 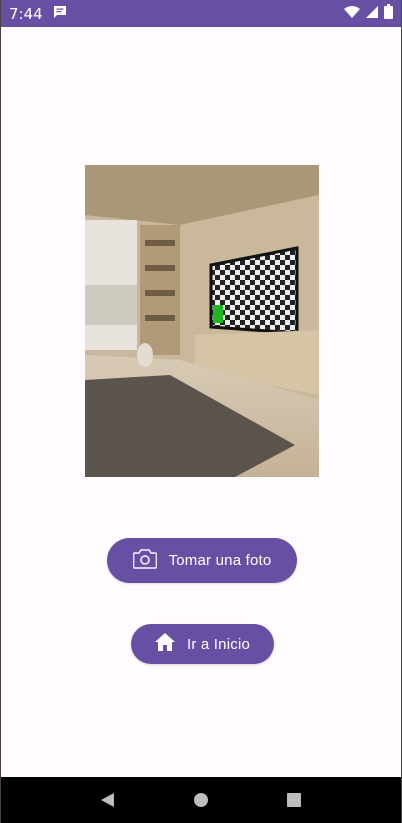 What do you see at coordinates (388, 13) in the screenshot?
I see `battery-icon` at bounding box center [388, 13].